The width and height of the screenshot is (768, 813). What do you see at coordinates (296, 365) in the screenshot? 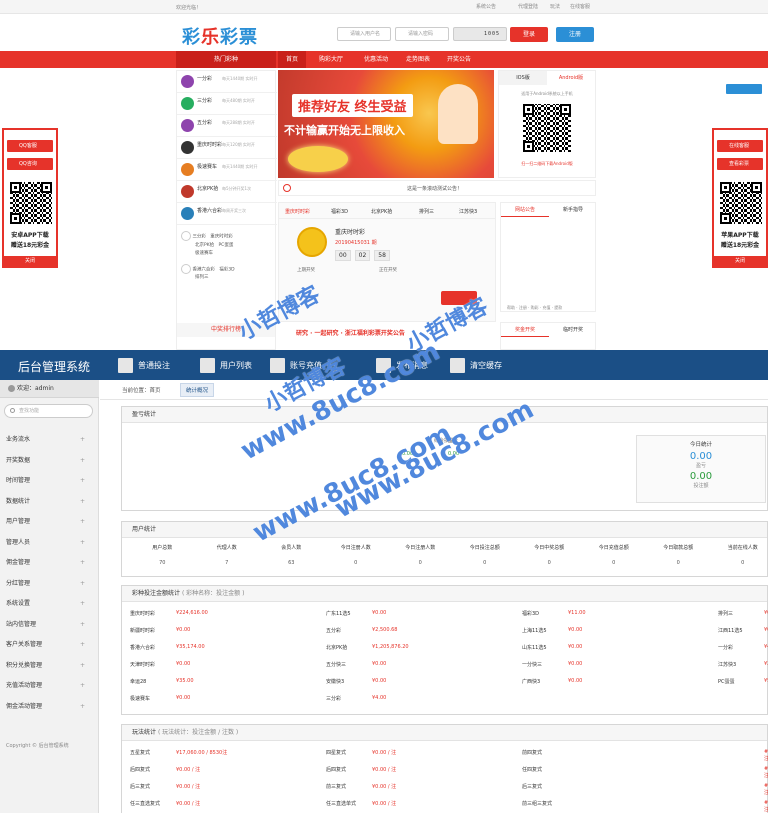
I see `tool-recharge: 账号充值` at bounding box center [296, 365].